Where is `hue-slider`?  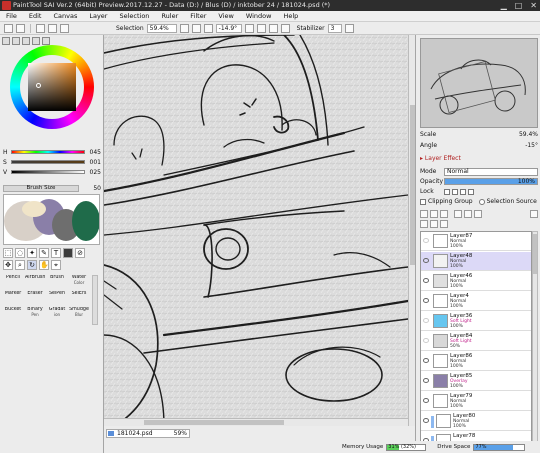
hue-slider is located at coordinates (48, 152).